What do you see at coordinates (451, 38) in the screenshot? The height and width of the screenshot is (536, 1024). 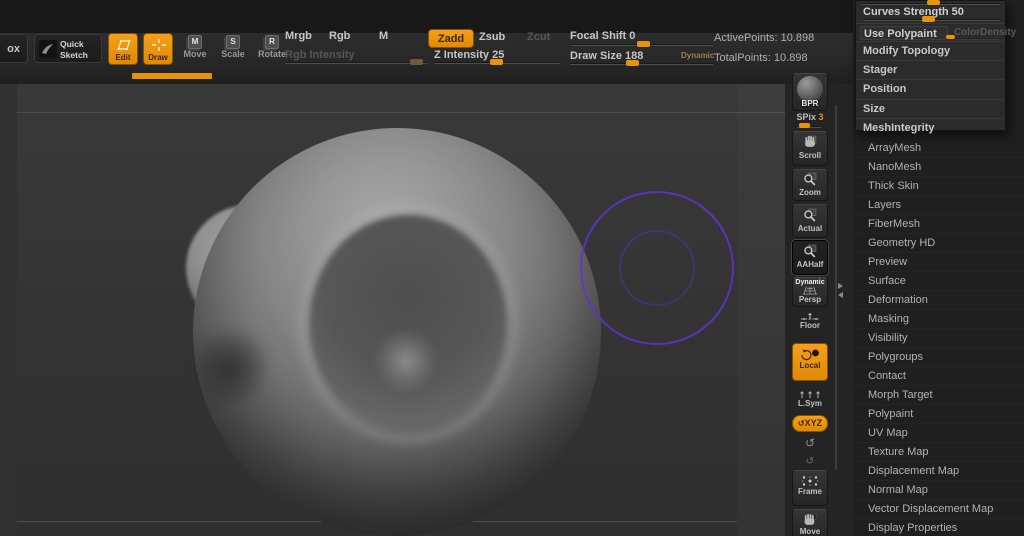 I see `zadd-button: Zadd` at bounding box center [451, 38].